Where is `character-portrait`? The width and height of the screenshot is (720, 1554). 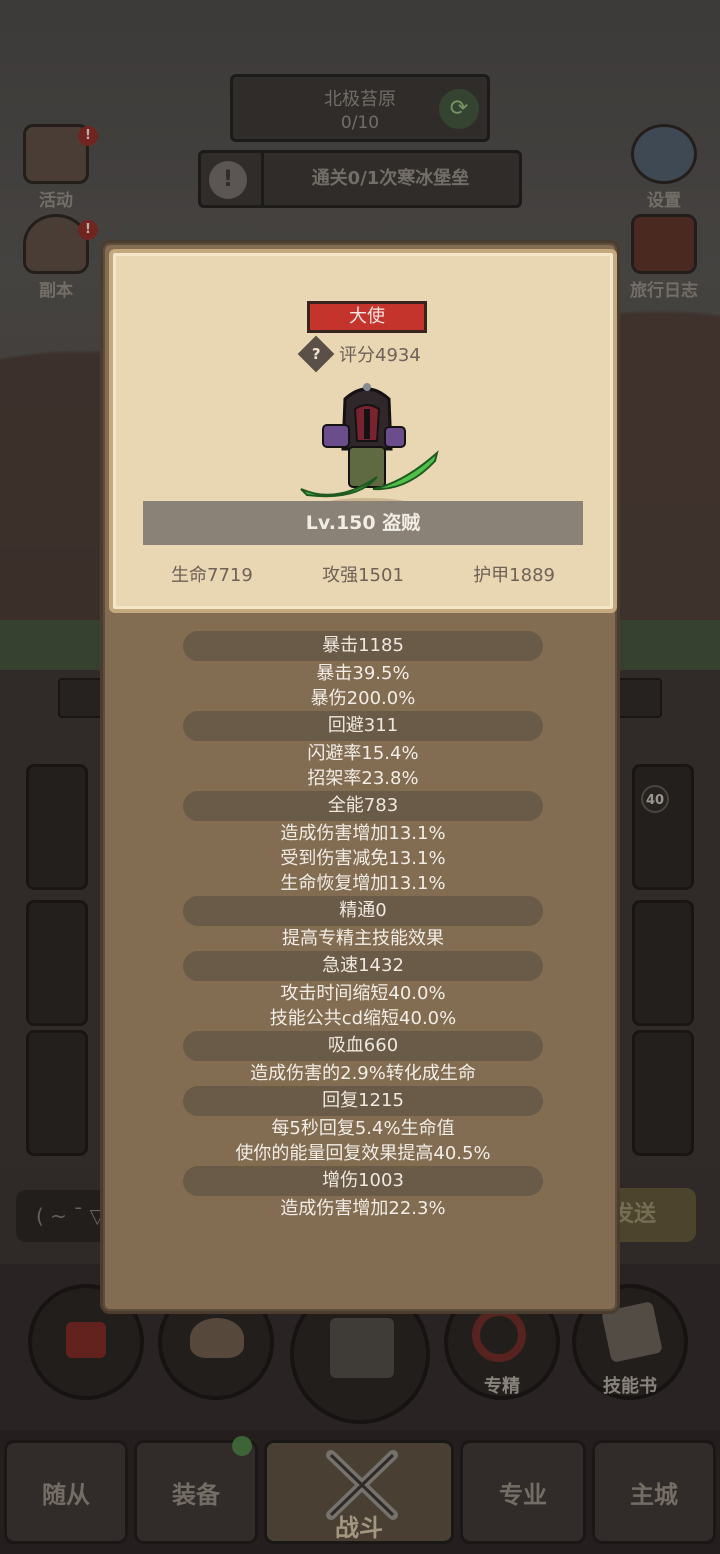
character-portrait is located at coordinates (369, 445).